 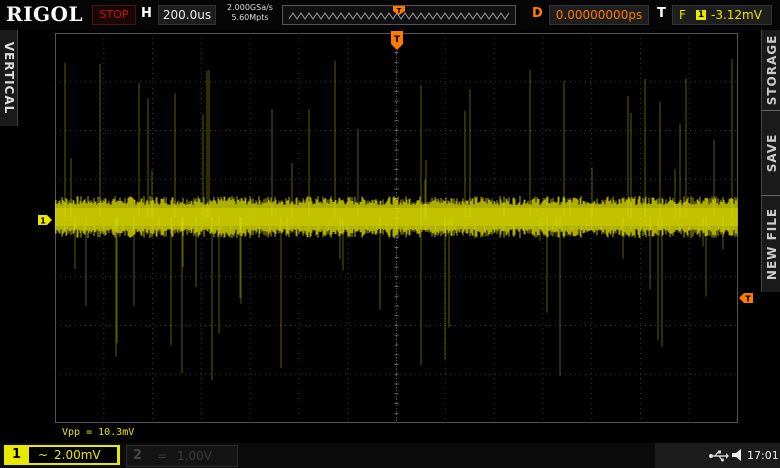 I want to click on acquisition-info: 2.000GSa/s 5.60Mpts, so click(x=250, y=13).